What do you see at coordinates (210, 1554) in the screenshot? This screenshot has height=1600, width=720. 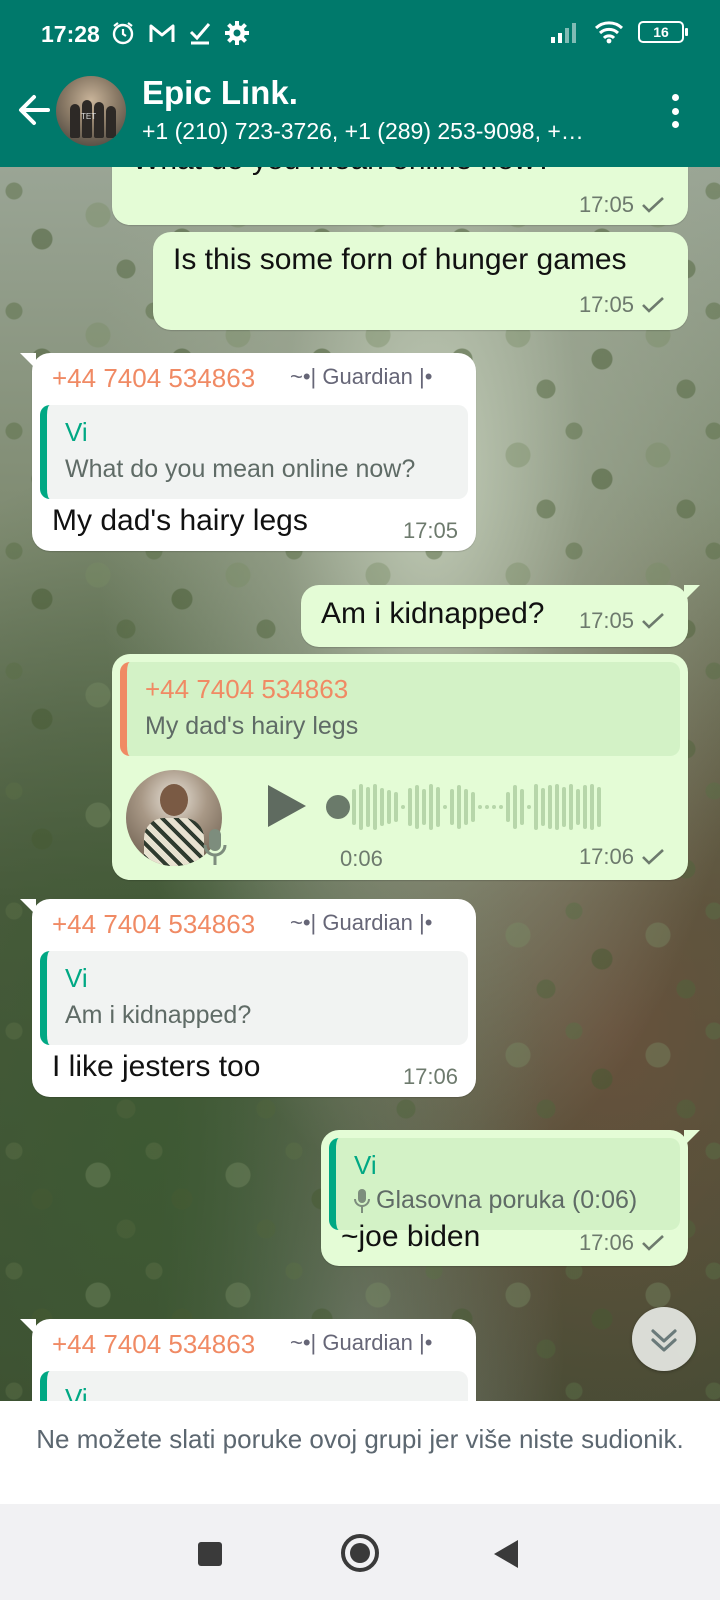 I see `recent-apps-icon` at bounding box center [210, 1554].